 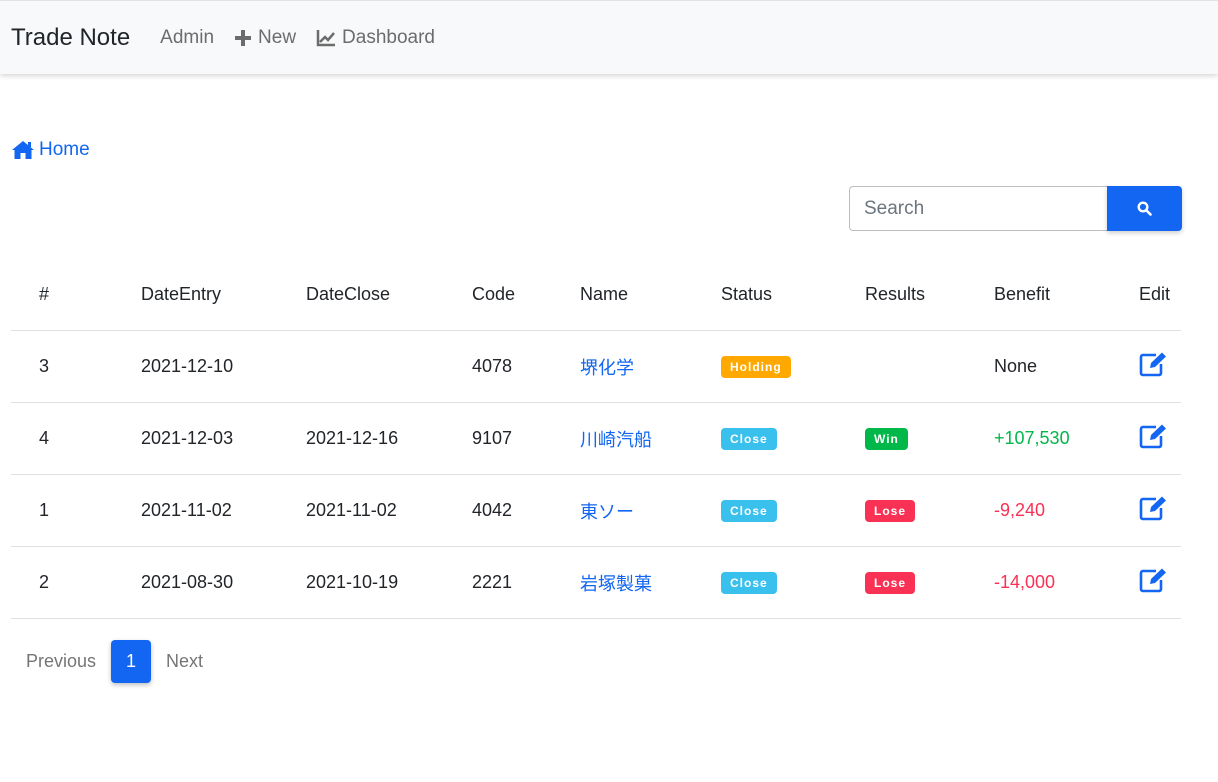 What do you see at coordinates (756, 367) in the screenshot?
I see `status-badge: Holding` at bounding box center [756, 367].